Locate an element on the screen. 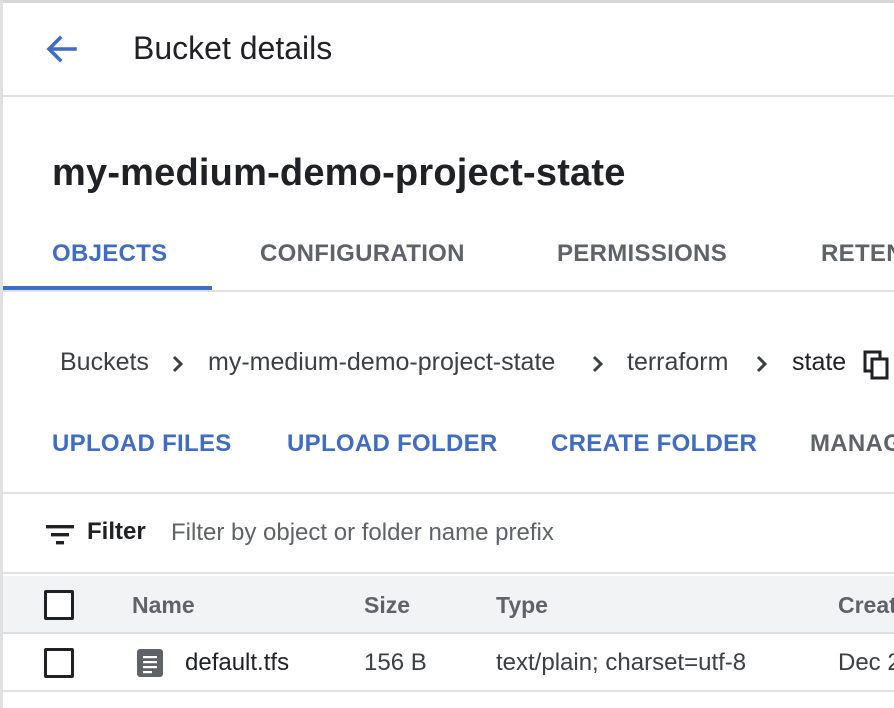  breadcrumb-terraform: terraform is located at coordinates (677, 362).